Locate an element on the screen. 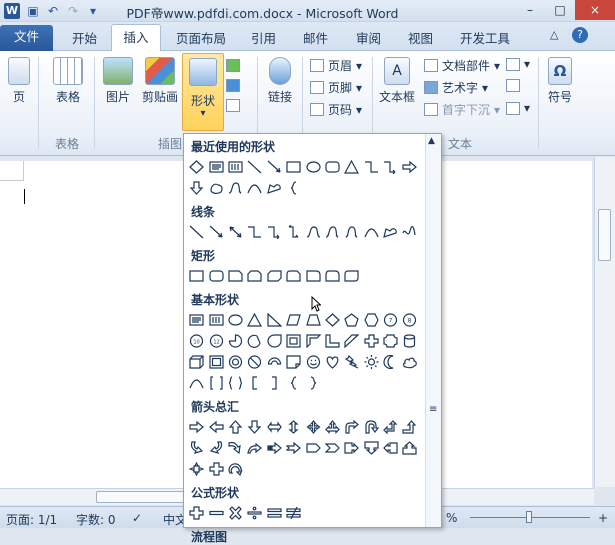 The height and width of the screenshot is (545, 615). footer-button: 页脚 ▾ is located at coordinates (336, 87).